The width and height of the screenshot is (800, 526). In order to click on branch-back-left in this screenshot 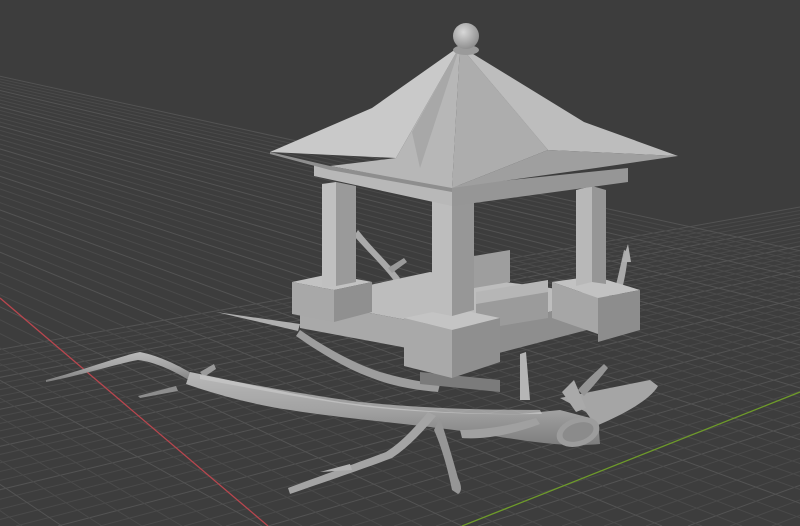, I will do `click(377, 256)`.